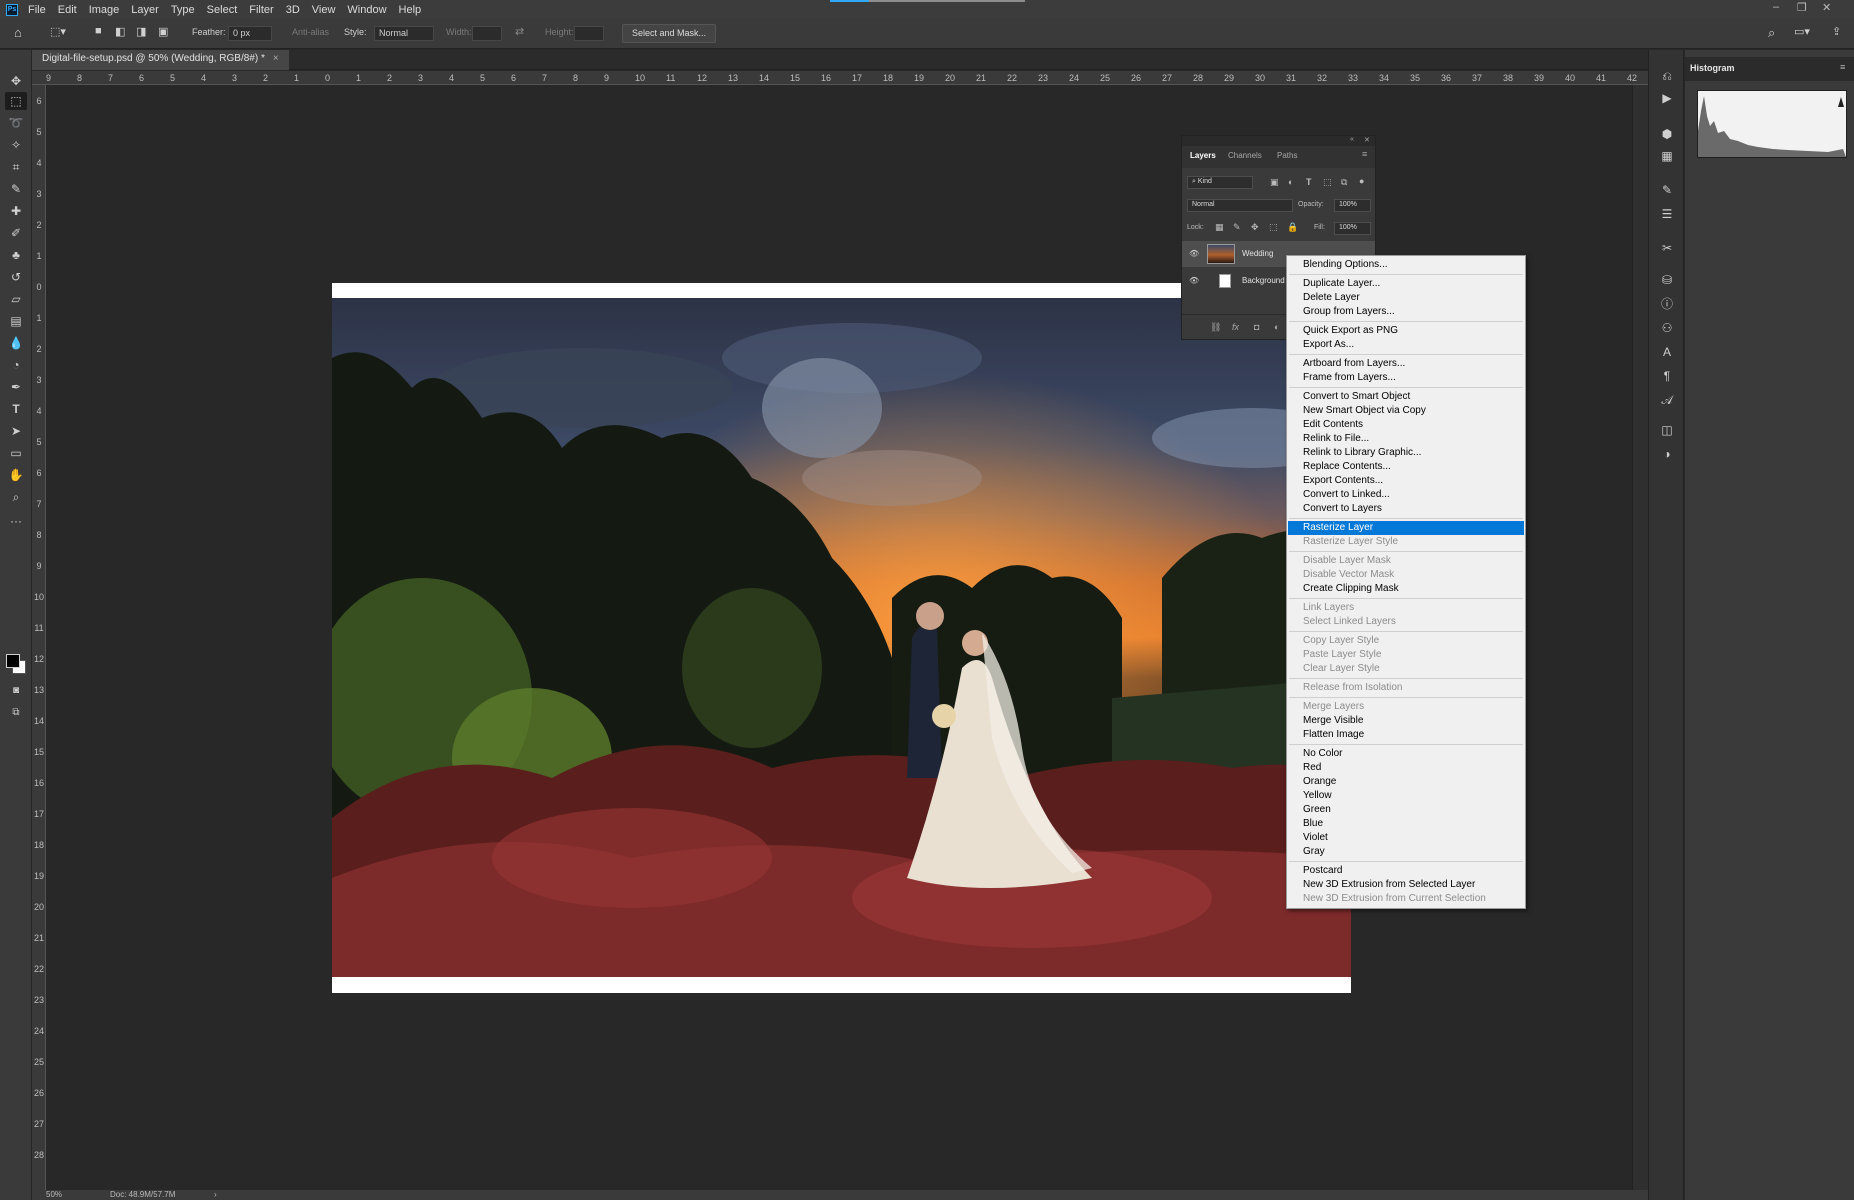  What do you see at coordinates (16, 233) in the screenshot?
I see `brush-icon: ✐` at bounding box center [16, 233].